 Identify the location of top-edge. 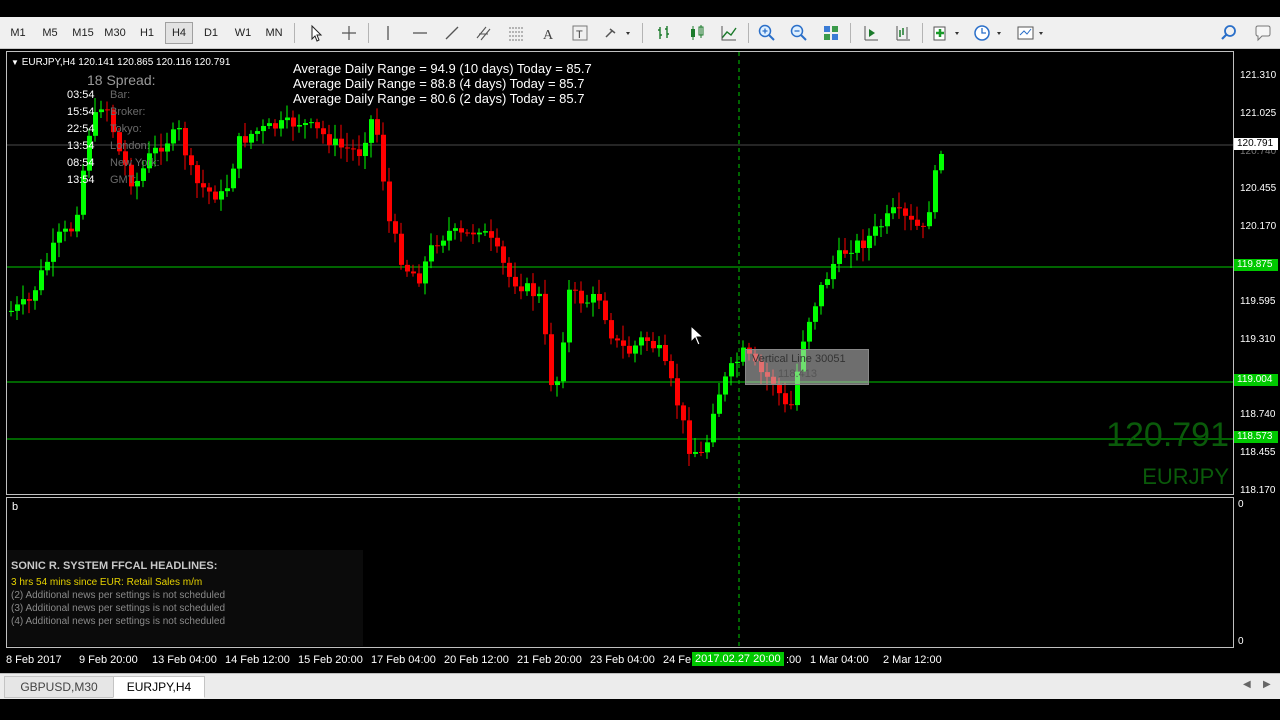
(640, 8).